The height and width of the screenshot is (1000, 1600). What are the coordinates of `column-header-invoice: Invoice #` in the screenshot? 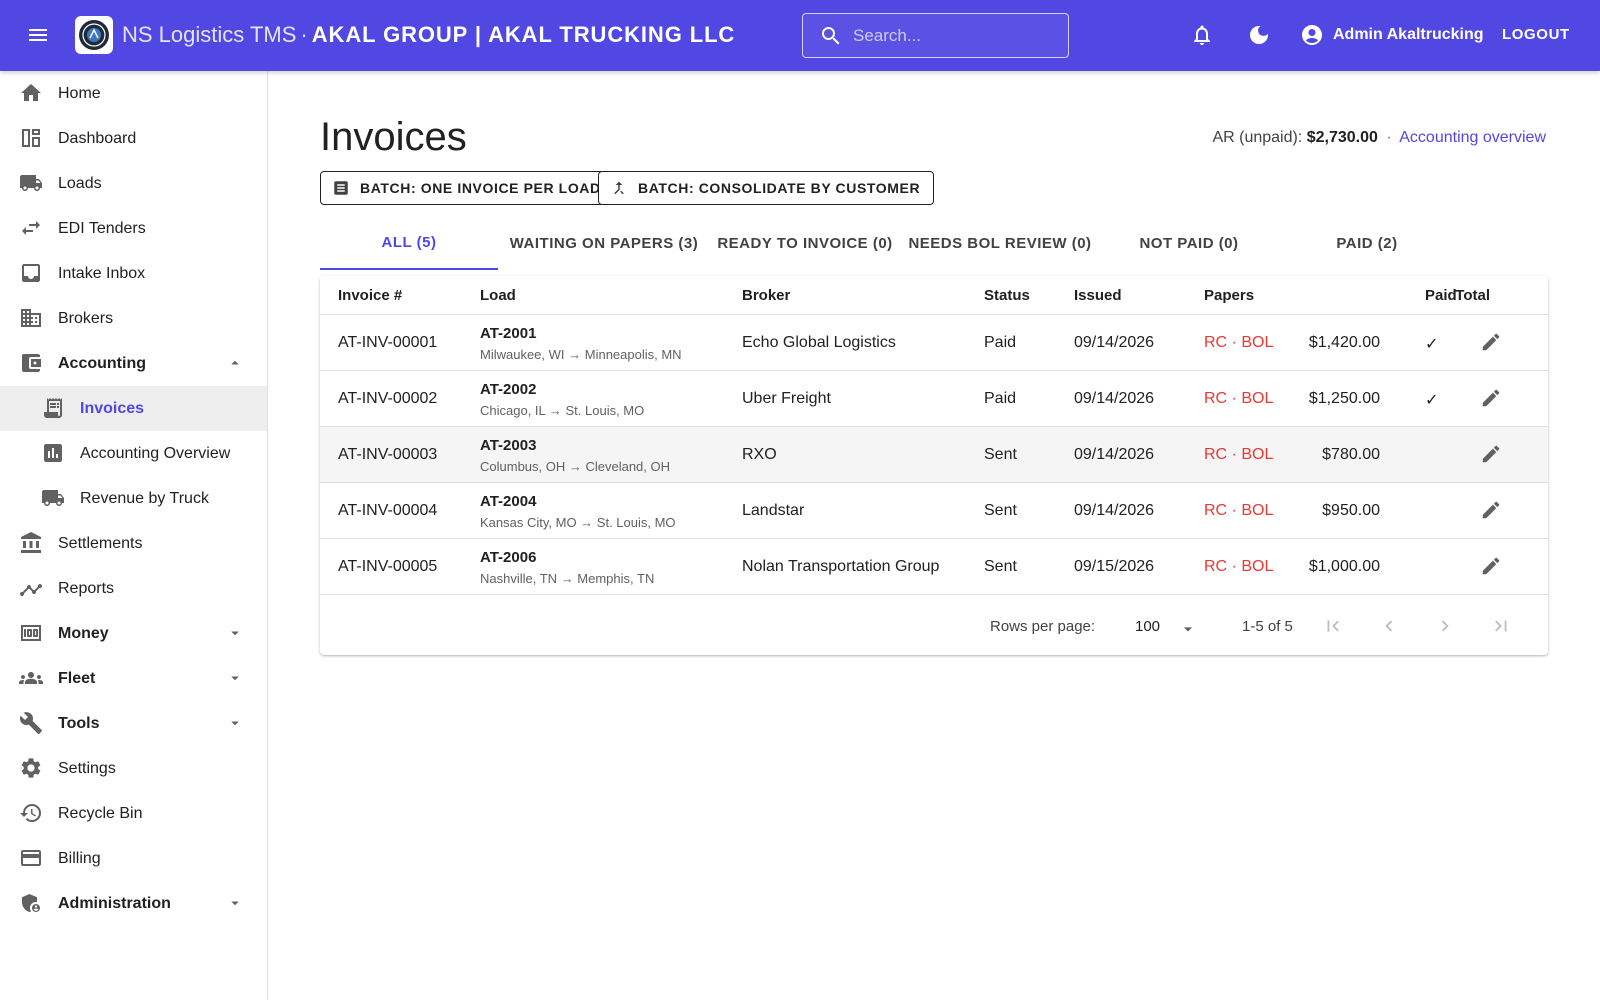 It's located at (370, 295).